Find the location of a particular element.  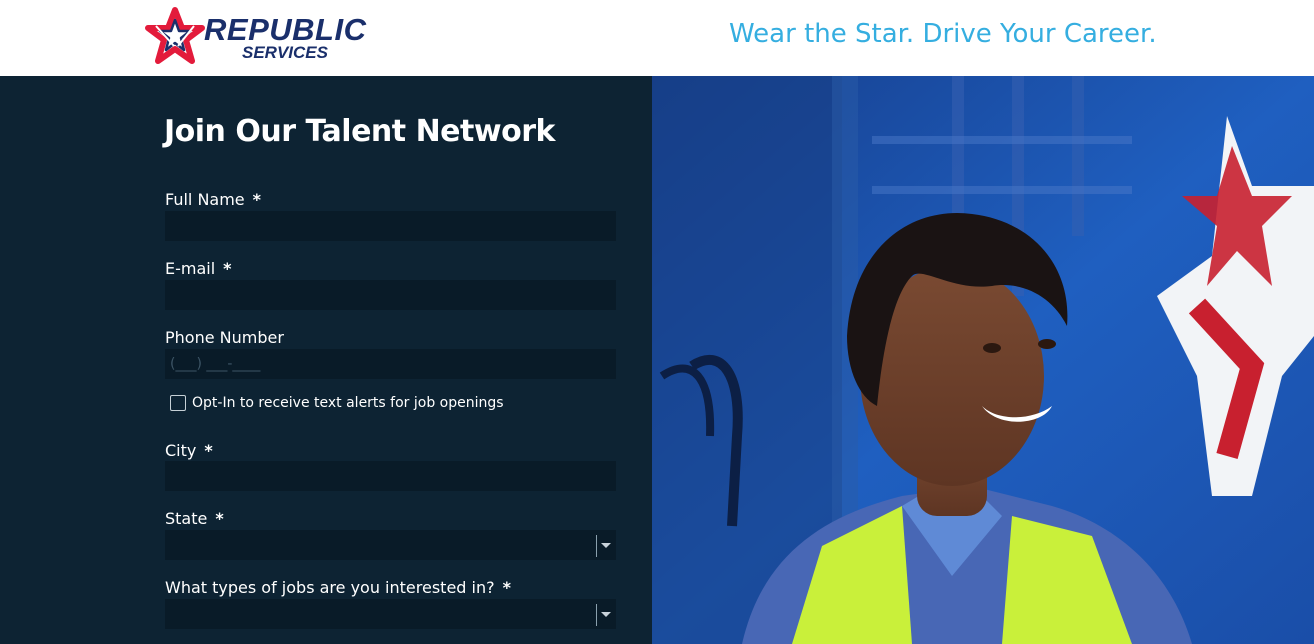

full-name-input is located at coordinates (390, 226).